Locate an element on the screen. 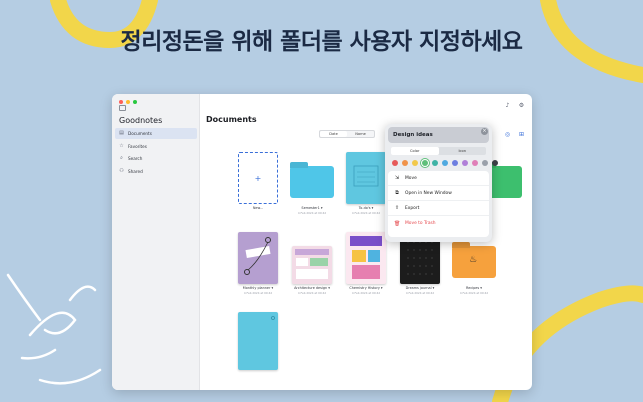 The height and width of the screenshot is (402, 643). swatch-purple is located at coordinates (465, 163).